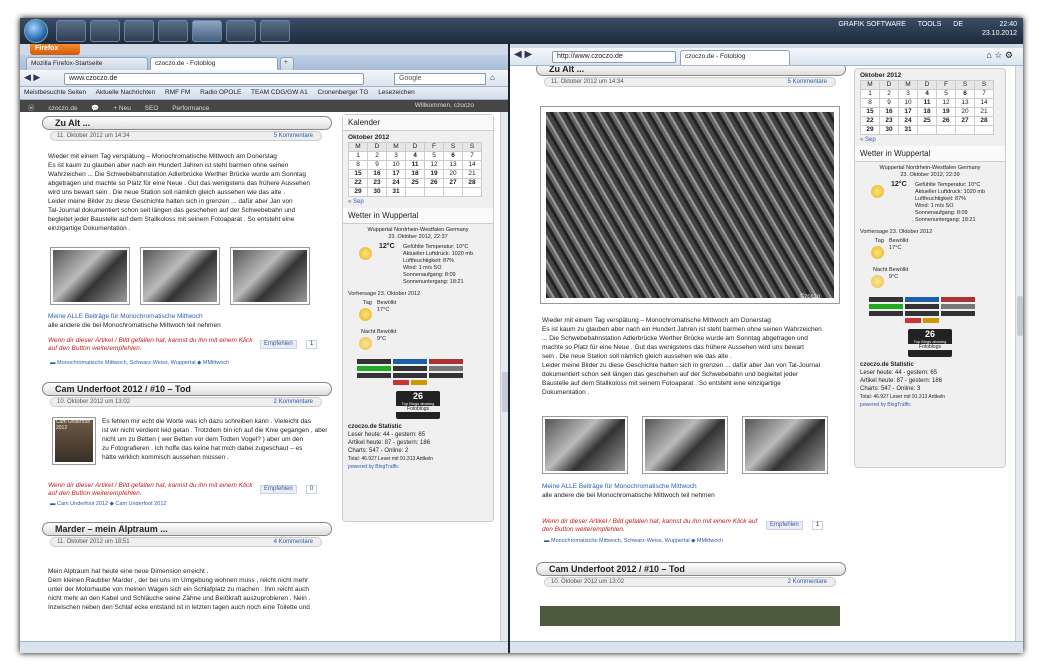  Describe the element at coordinates (87, 63) in the screenshot. I see `tab-firefox-start: Mozilla Firefox-Startseite` at that location.